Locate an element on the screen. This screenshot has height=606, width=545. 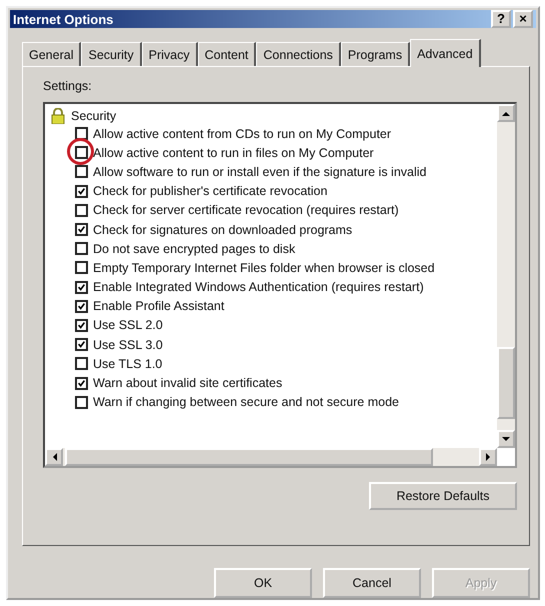
lock-icon is located at coordinates (58, 116).